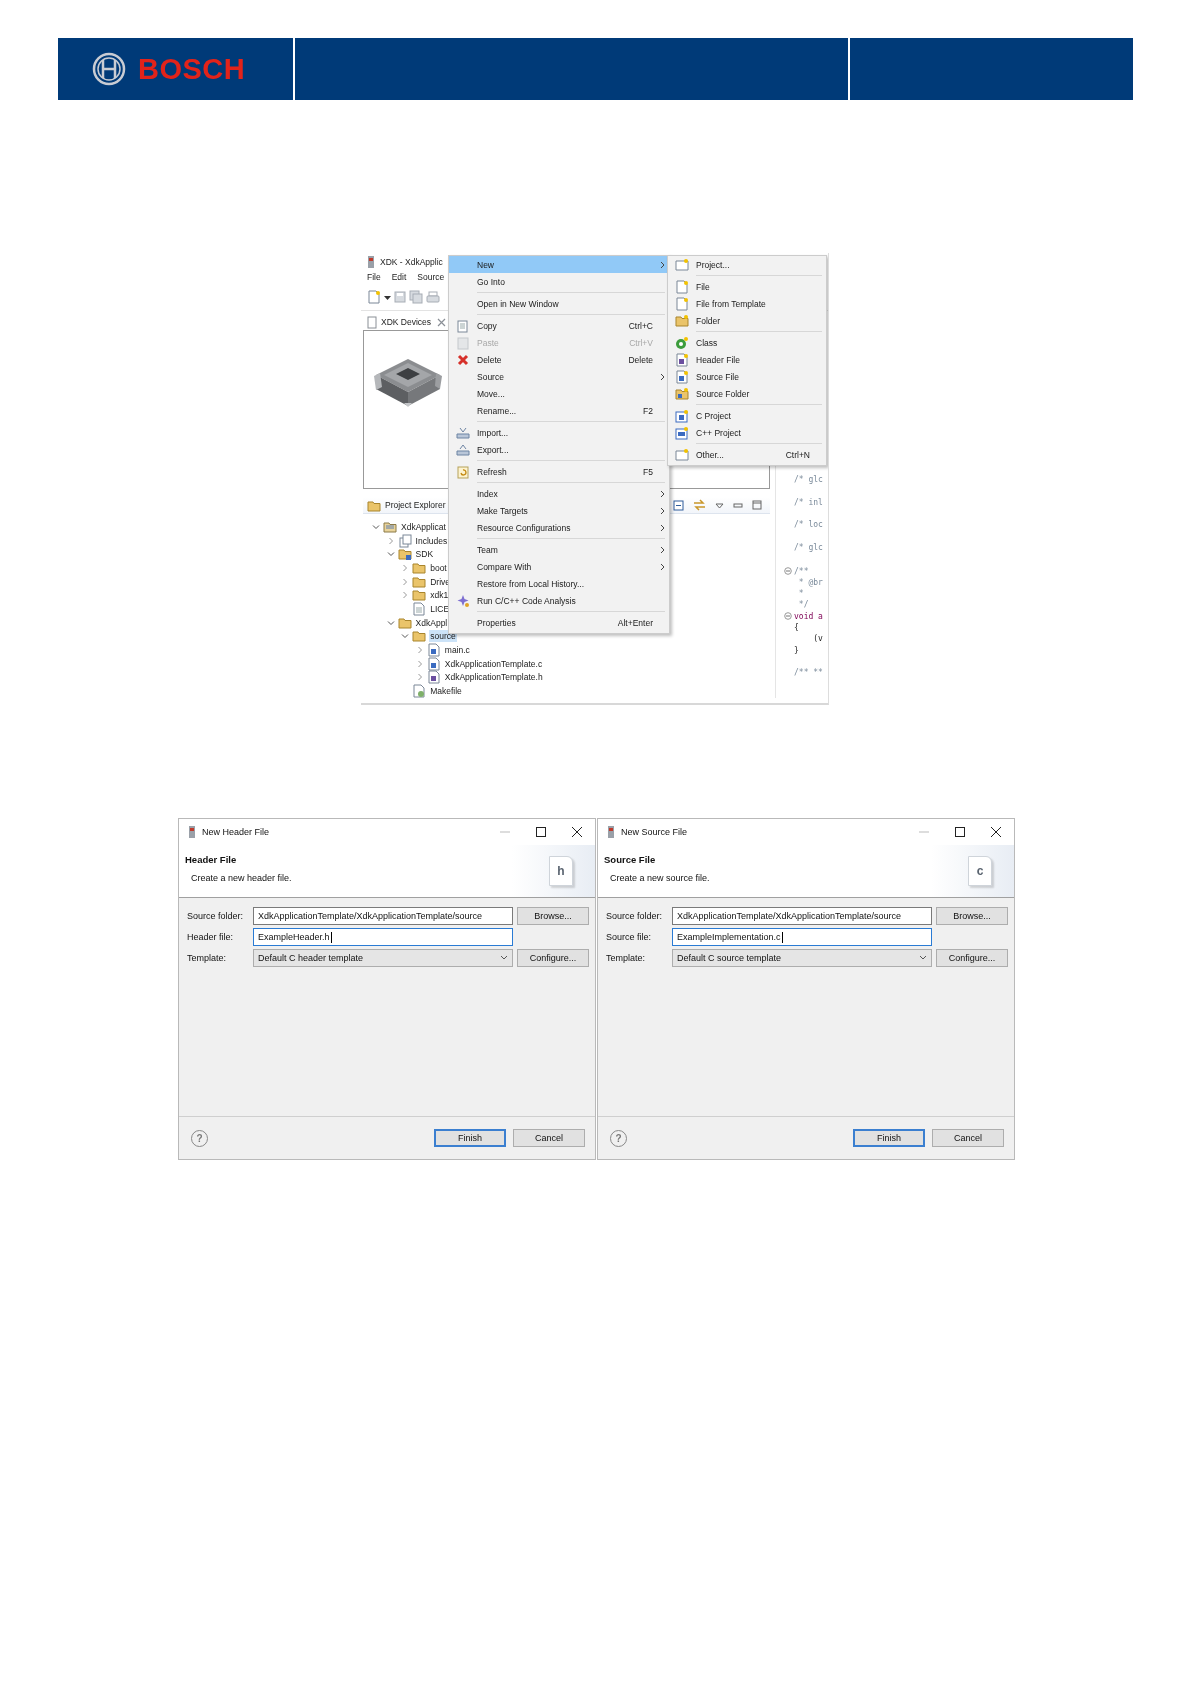 This screenshot has height=1684, width=1191. What do you see at coordinates (559, 600) in the screenshot?
I see `menu-item: Run C/C++ Code Analysis` at bounding box center [559, 600].